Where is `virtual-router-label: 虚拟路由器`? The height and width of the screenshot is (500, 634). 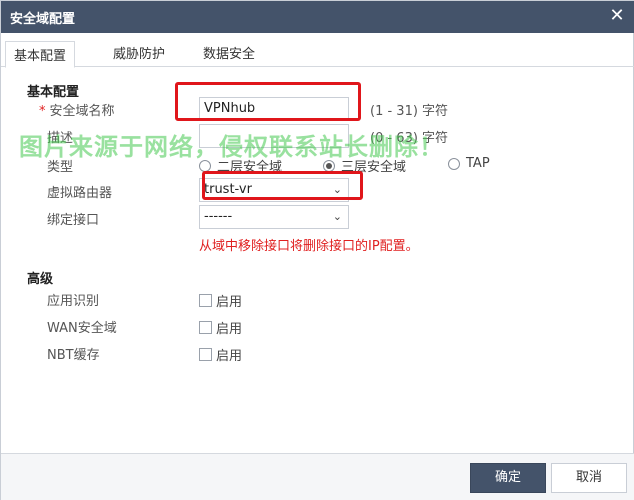
virtual-router-label: 虚拟路由器 is located at coordinates (80, 193).